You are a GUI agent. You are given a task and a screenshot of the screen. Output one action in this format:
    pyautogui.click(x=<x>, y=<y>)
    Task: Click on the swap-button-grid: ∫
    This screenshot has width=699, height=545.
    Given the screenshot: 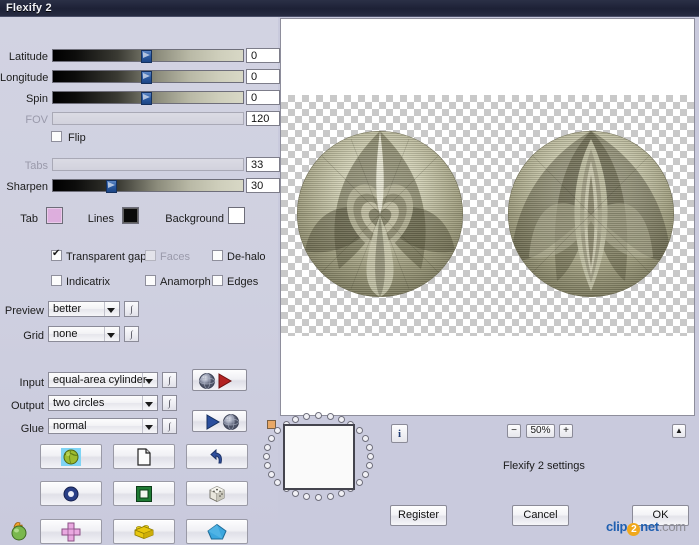 What is the action you would take?
    pyautogui.click(x=131, y=334)
    